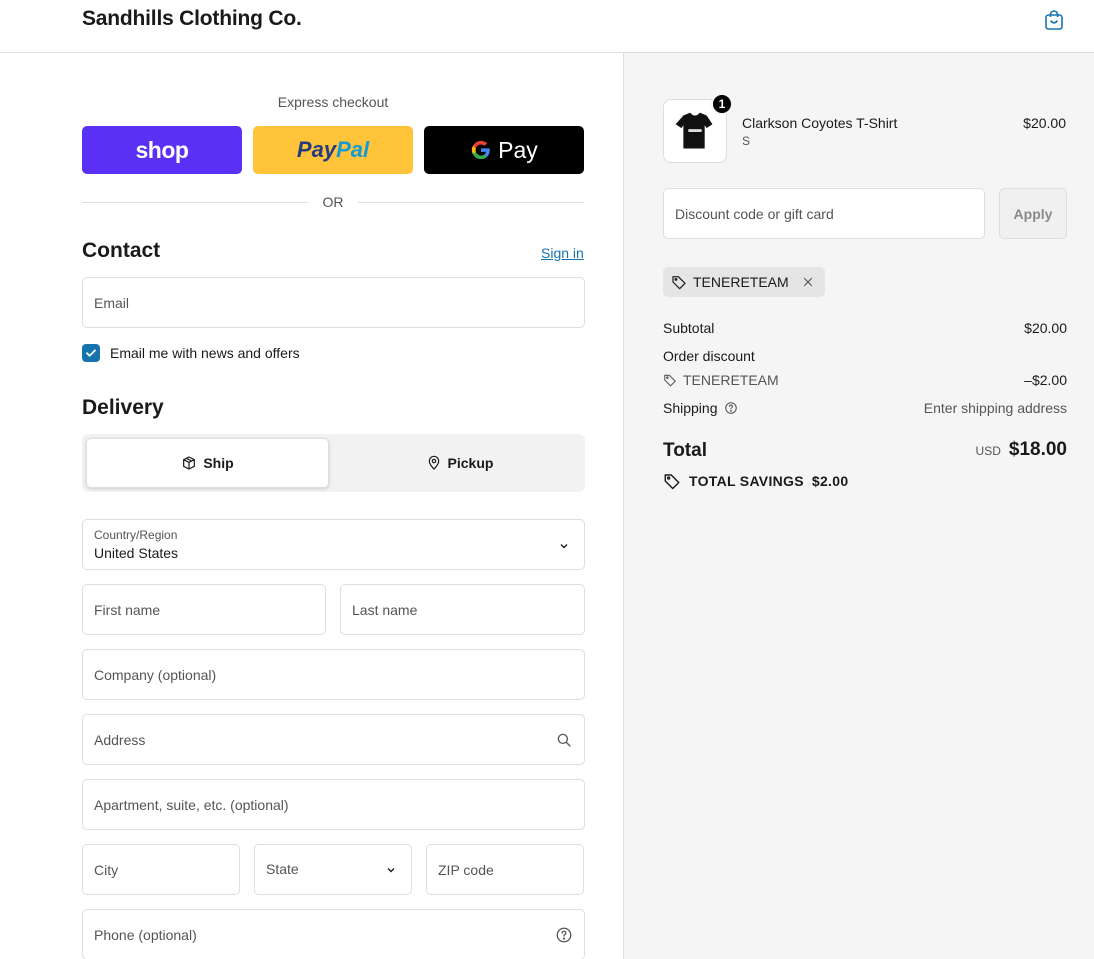 The image size is (1094, 959). Describe the element at coordinates (865, 358) in the screenshot. I see `order-discount-row: Order discount` at that location.